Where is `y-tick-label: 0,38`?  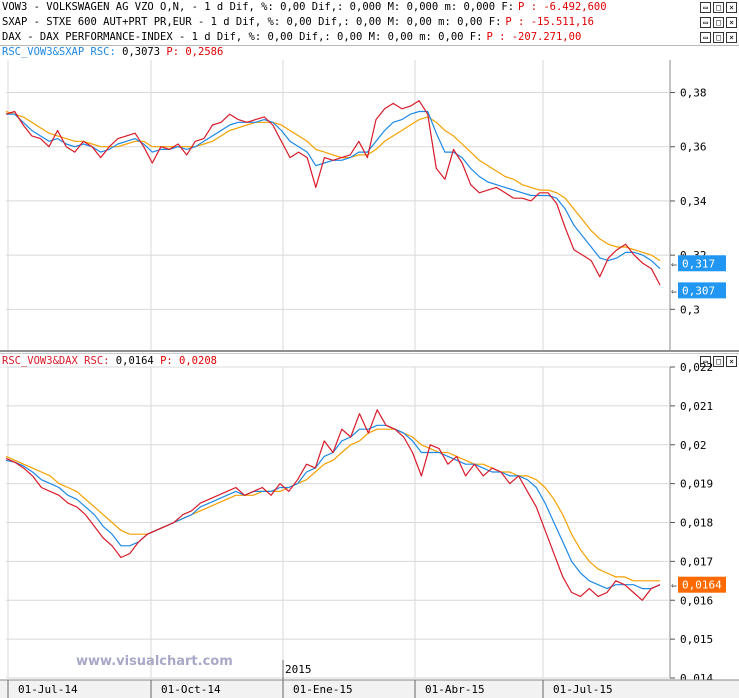 y-tick-label: 0,38 is located at coordinates (693, 93).